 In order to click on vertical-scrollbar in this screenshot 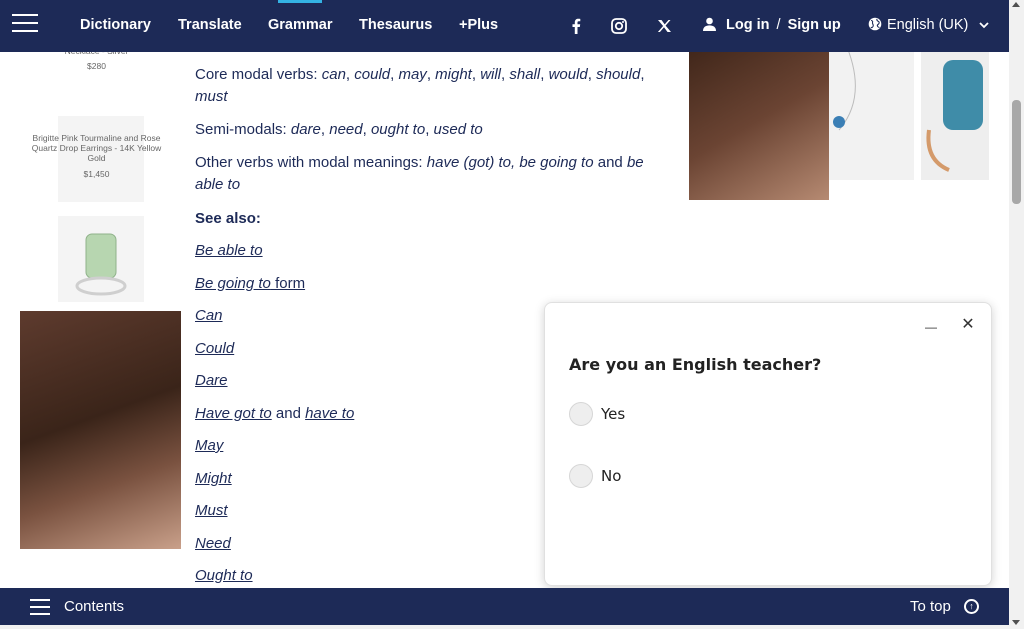, I will do `click(1016, 314)`.